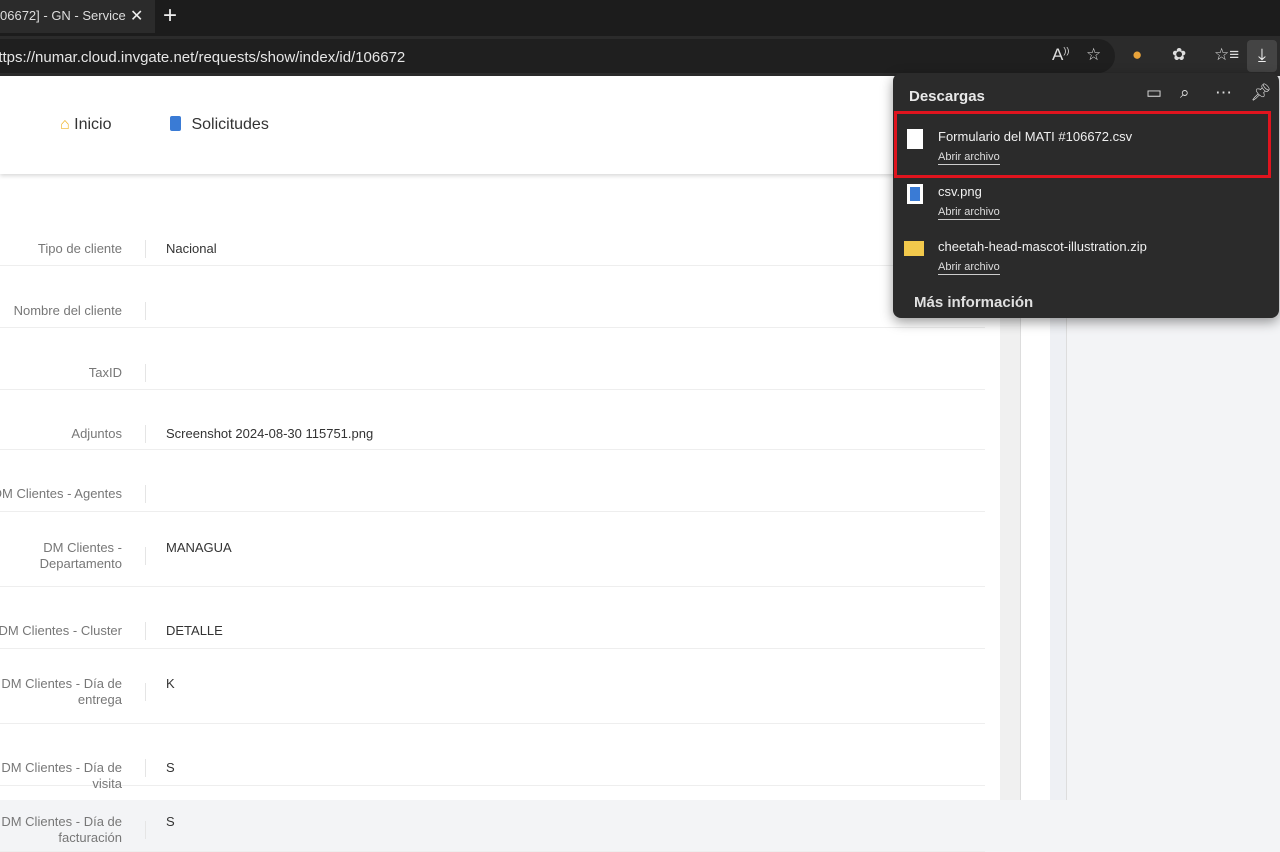  I want to click on download-filename: cheetah-head-mascot-illustration.zip, so click(1042, 246).